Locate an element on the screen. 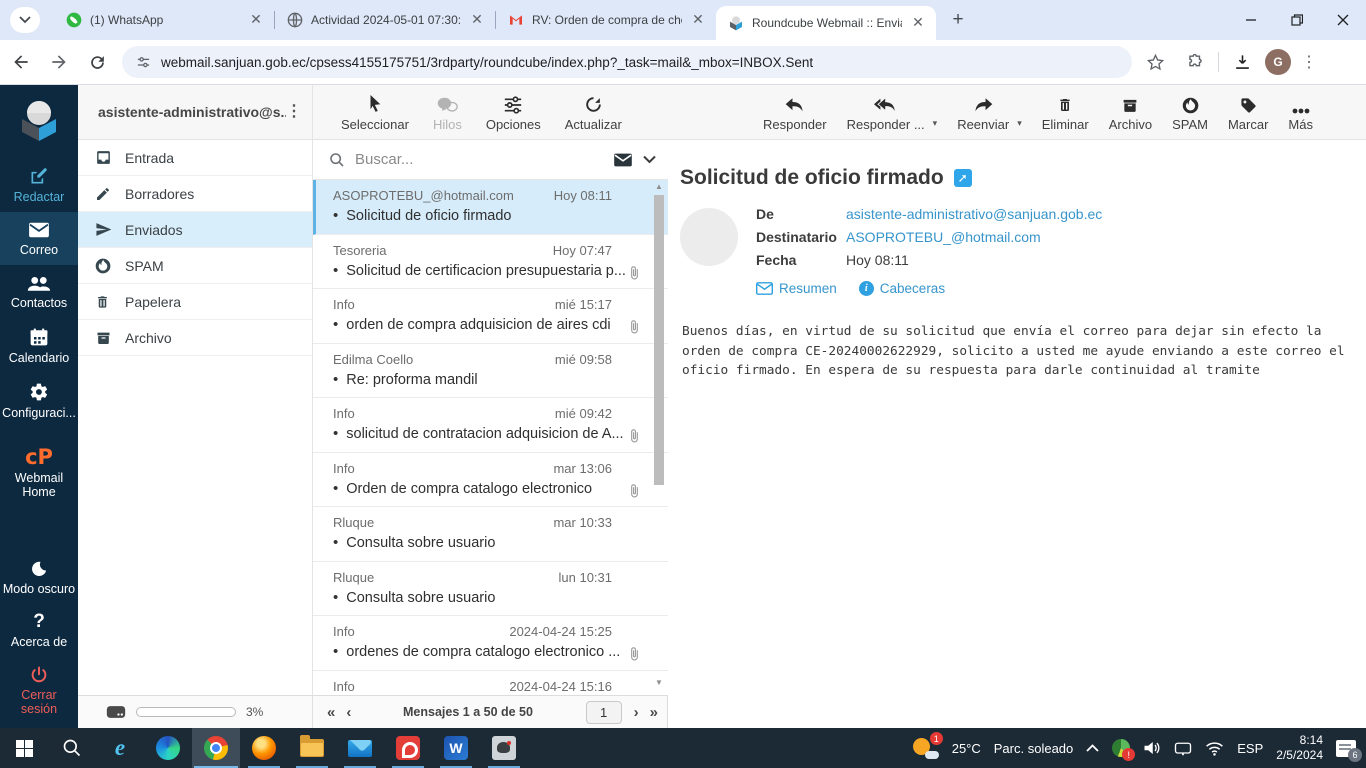  folder-options-kebab-icon: ⋮ is located at coordinates (294, 112).